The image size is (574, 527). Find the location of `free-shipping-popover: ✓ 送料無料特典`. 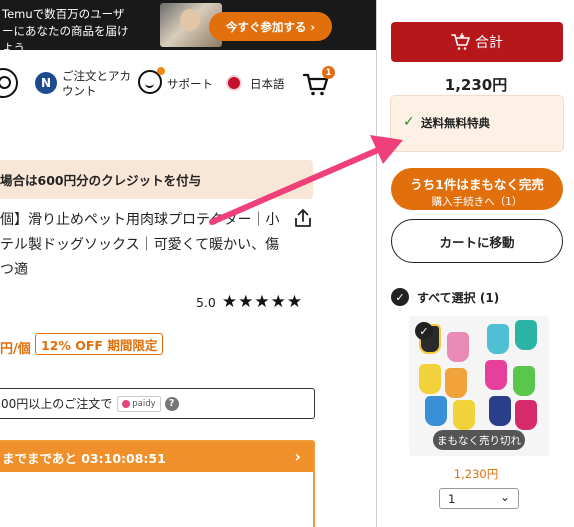

free-shipping-popover: ✓ 送料無料特典 is located at coordinates (477, 123).